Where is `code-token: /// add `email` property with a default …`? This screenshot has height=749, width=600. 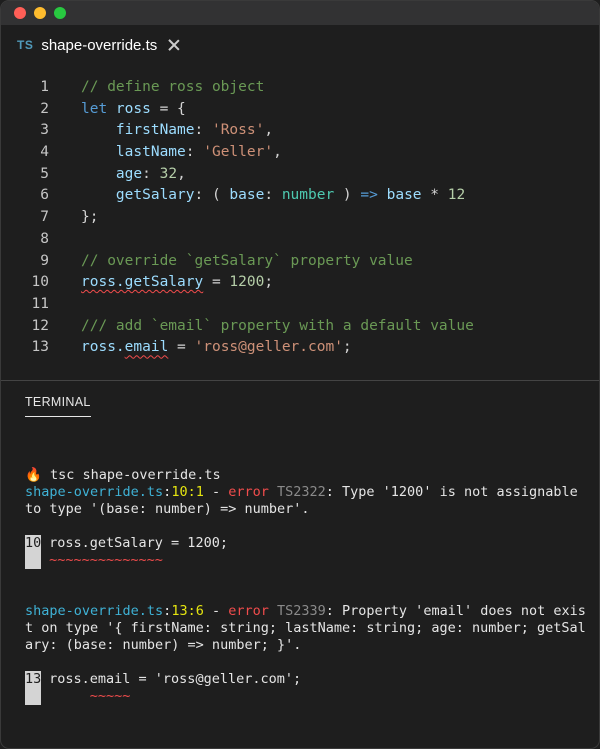
code-token: /// add `email` property with a default … is located at coordinates (277, 325).